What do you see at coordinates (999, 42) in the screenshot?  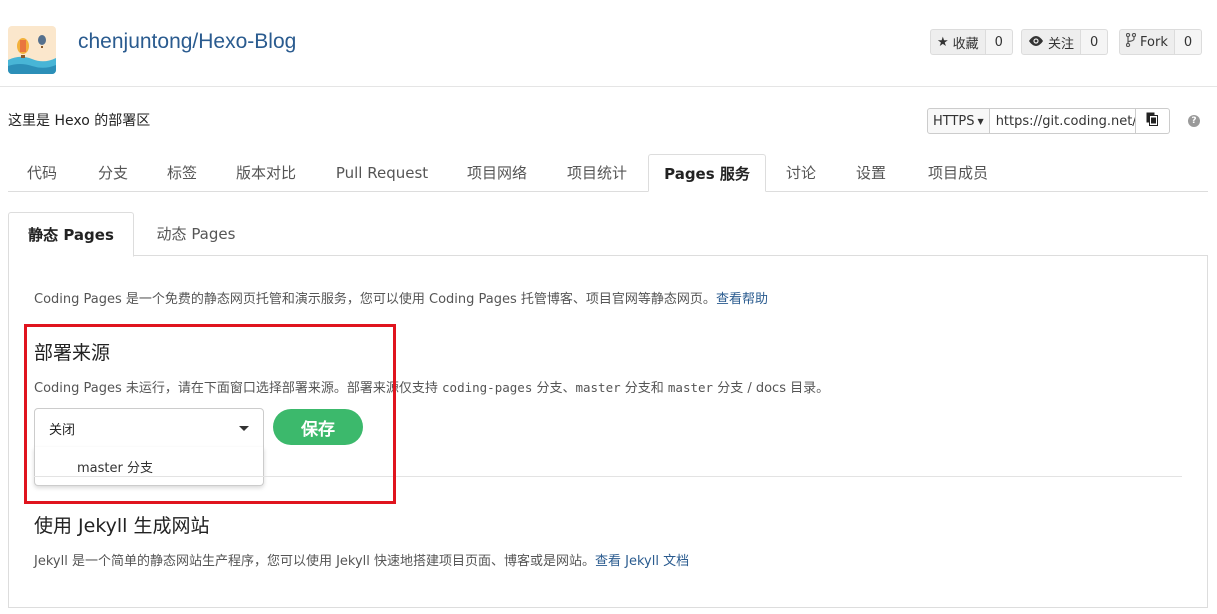 I see `star-count: 0` at bounding box center [999, 42].